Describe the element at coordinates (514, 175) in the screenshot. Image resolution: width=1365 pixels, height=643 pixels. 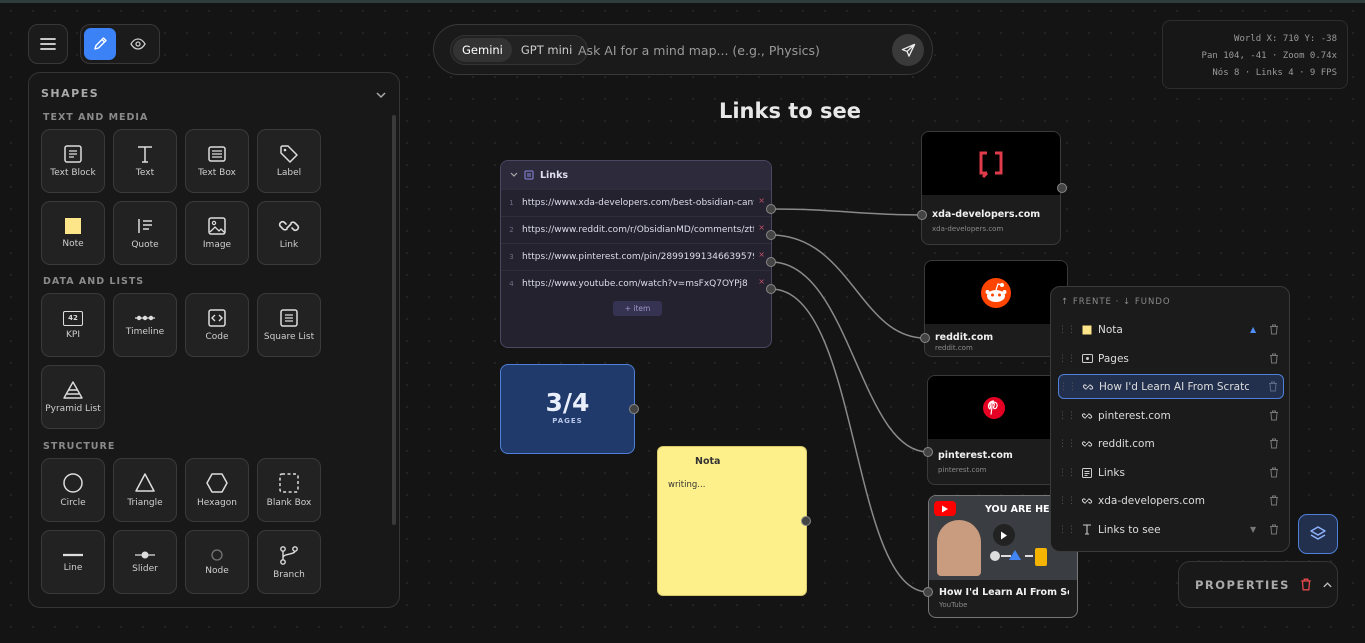
I see `chevron-down-icon` at that location.